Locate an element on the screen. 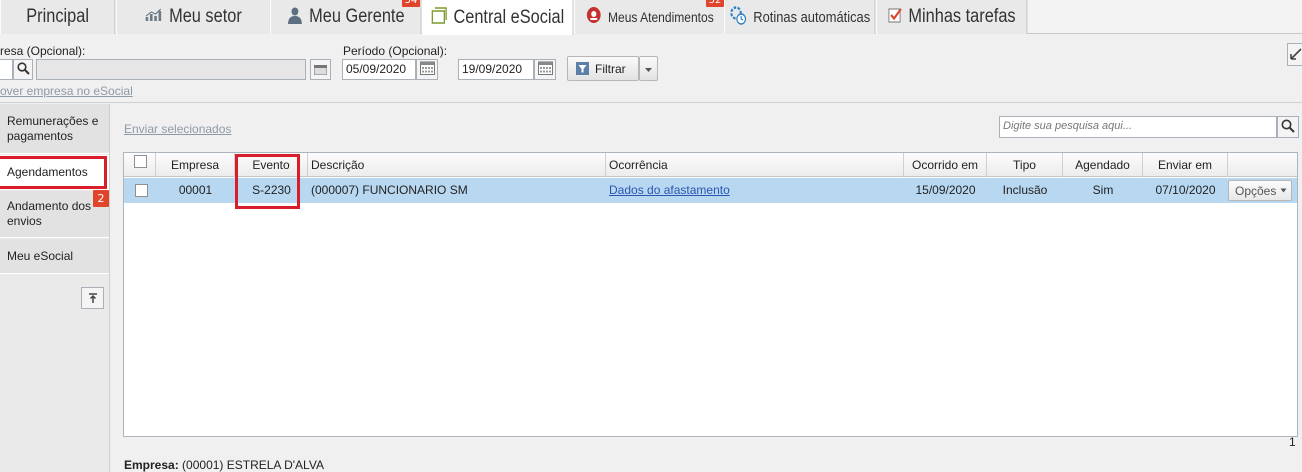 The image size is (1302, 472). empresa-list-button is located at coordinates (320, 69).